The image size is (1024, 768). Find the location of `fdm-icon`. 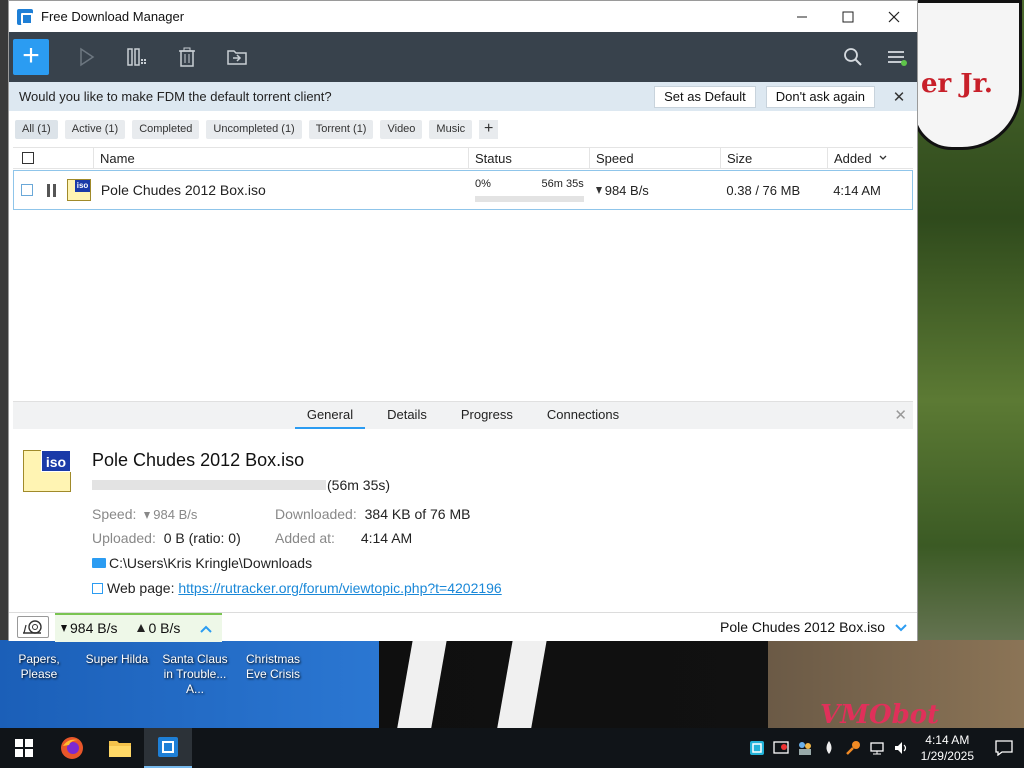

fdm-icon is located at coordinates (168, 747).